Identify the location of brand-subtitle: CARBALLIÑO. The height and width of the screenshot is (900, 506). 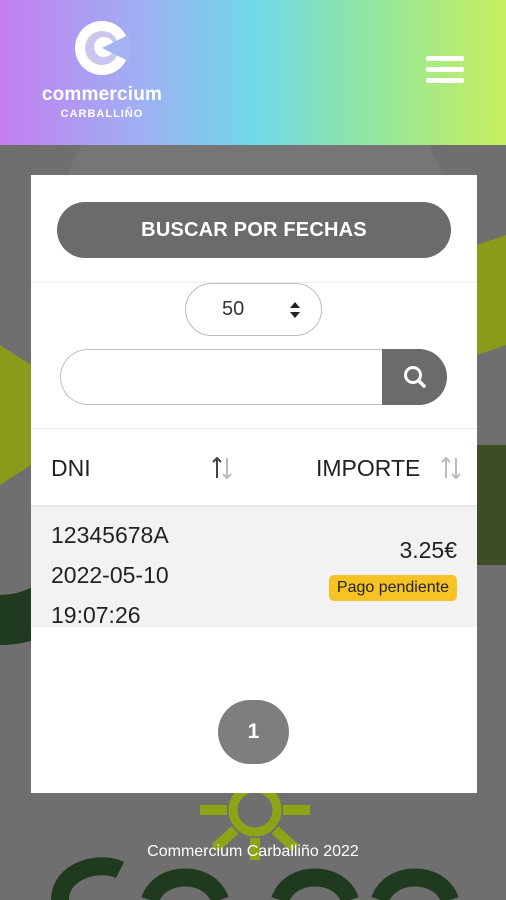
(102, 114).